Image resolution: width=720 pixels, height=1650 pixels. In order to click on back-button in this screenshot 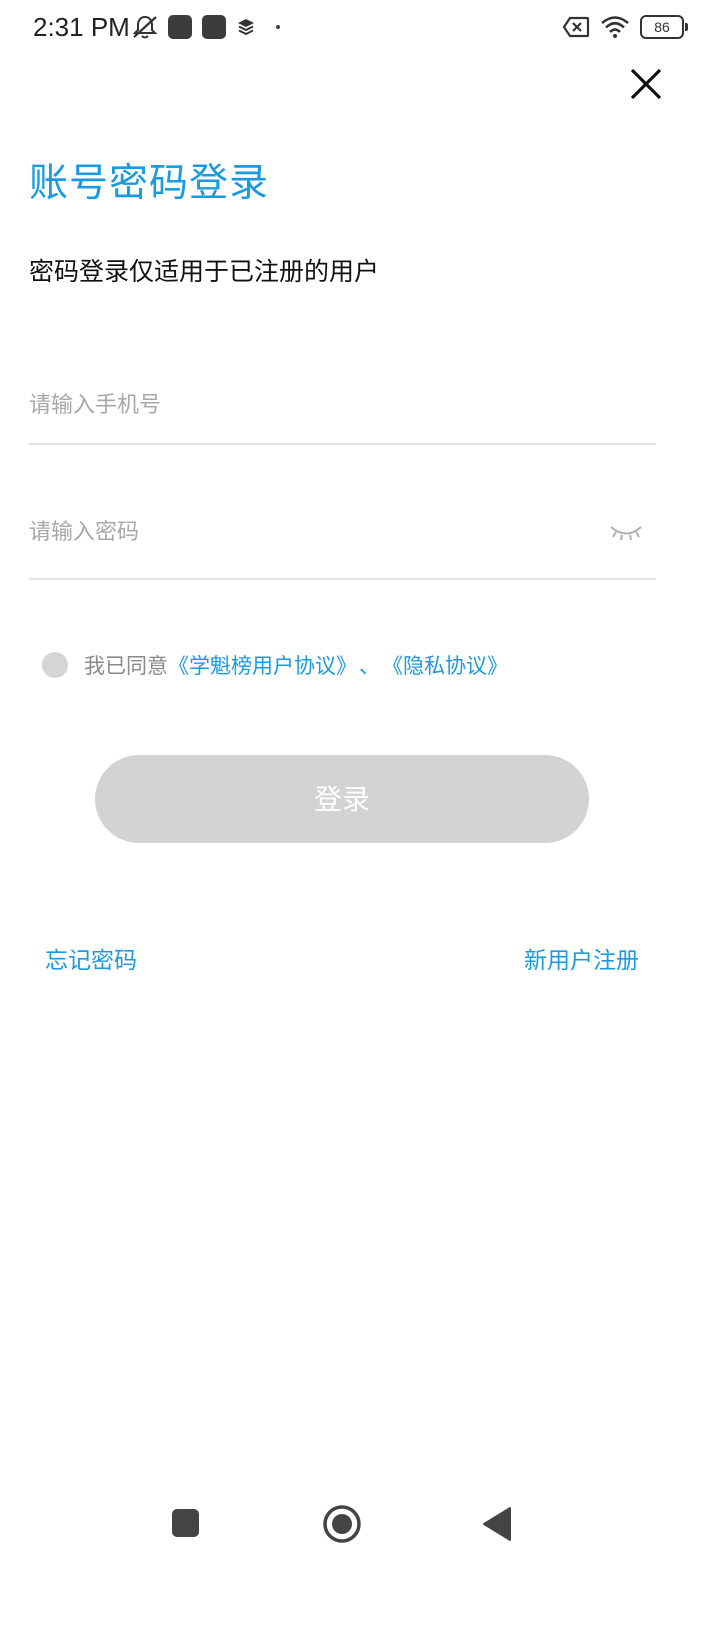, I will do `click(497, 1524)`.